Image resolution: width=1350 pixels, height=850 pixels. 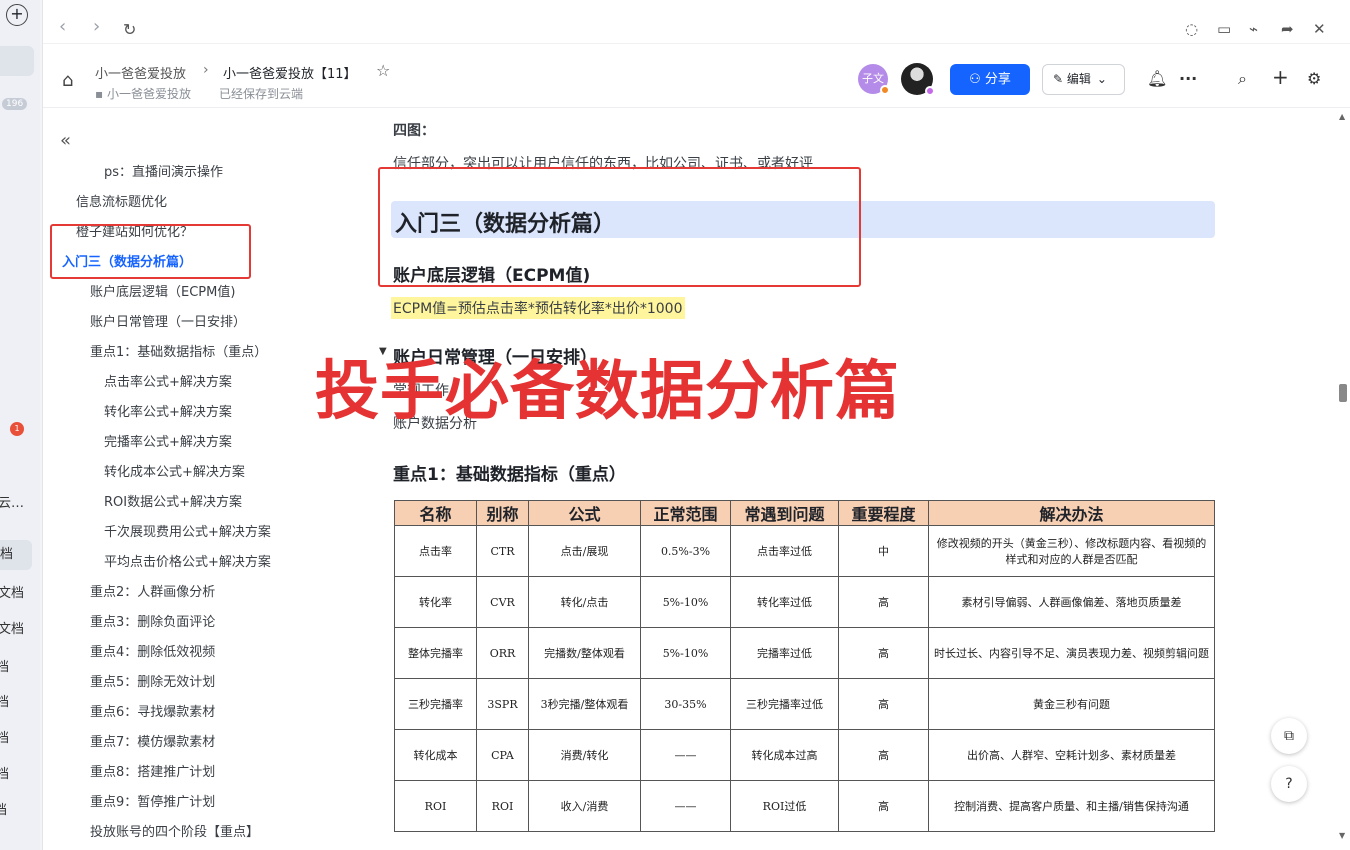 What do you see at coordinates (140, 72) in the screenshot?
I see `breadcrumb-parent: 小一爸爸爱投放` at bounding box center [140, 72].